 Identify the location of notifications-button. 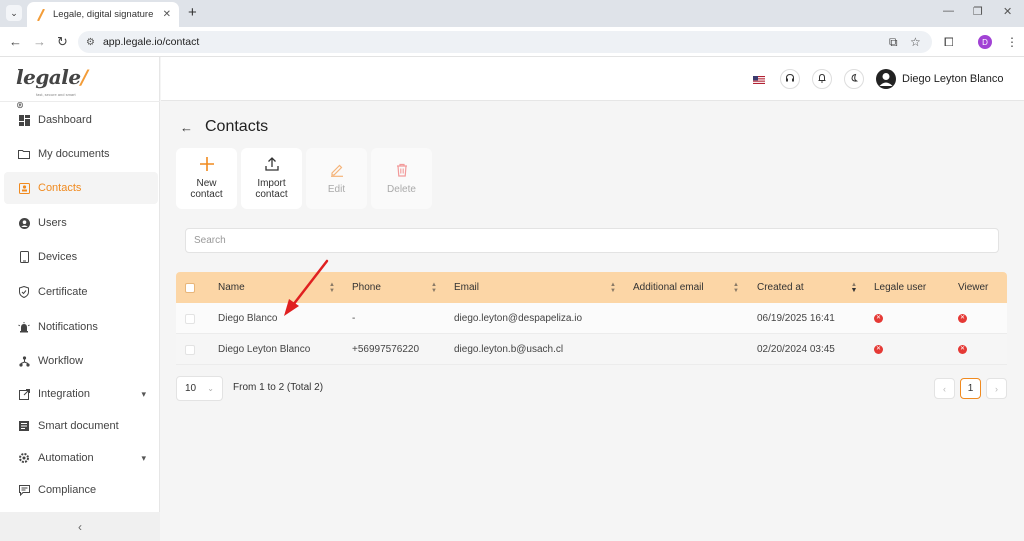
(822, 79).